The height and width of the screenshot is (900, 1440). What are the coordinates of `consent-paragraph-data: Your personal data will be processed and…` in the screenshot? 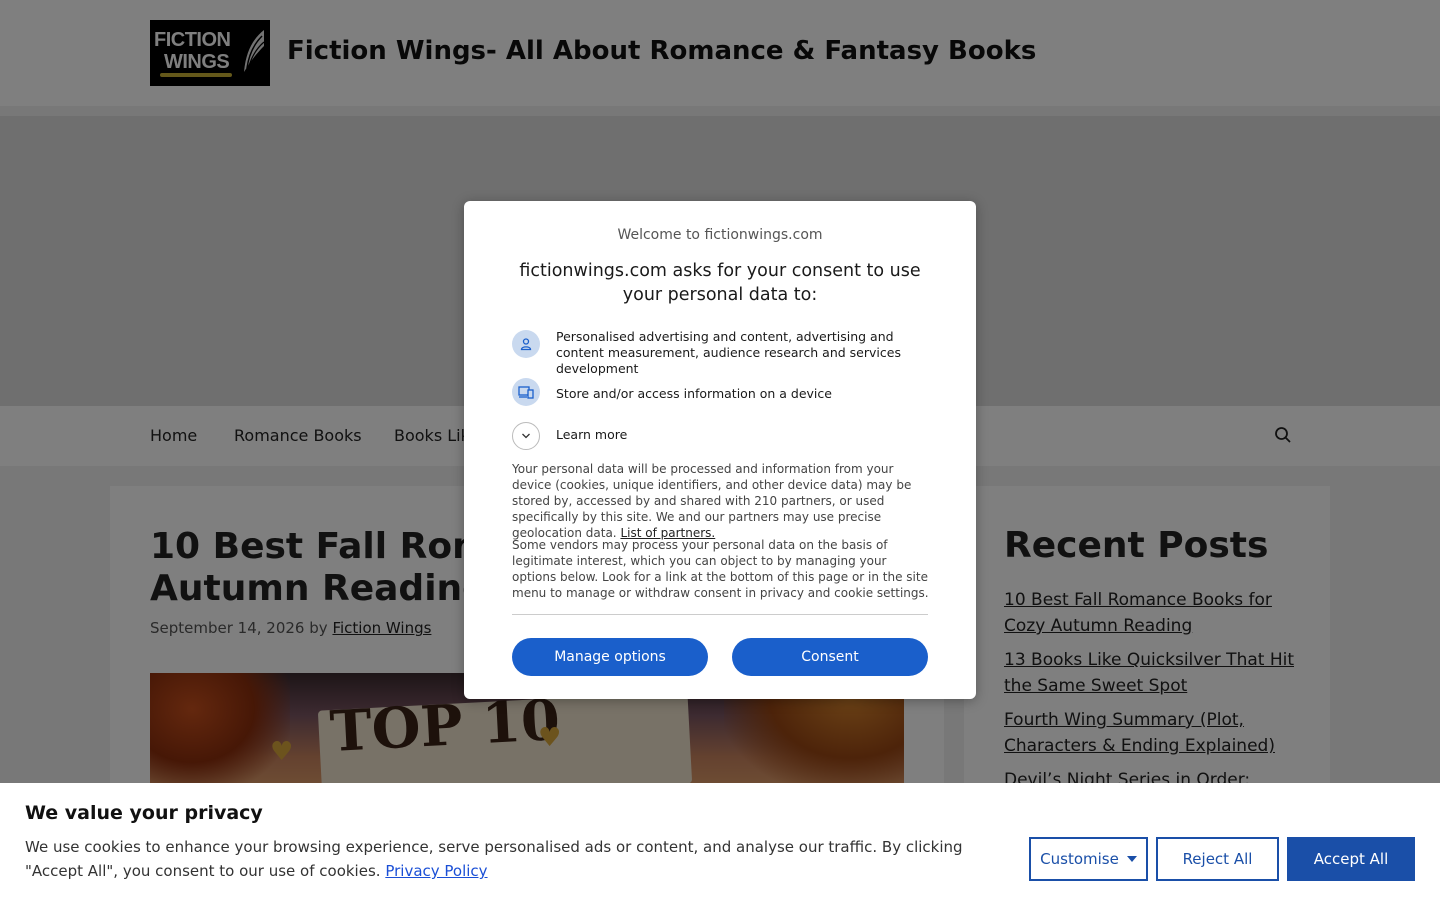 It's located at (721, 501).